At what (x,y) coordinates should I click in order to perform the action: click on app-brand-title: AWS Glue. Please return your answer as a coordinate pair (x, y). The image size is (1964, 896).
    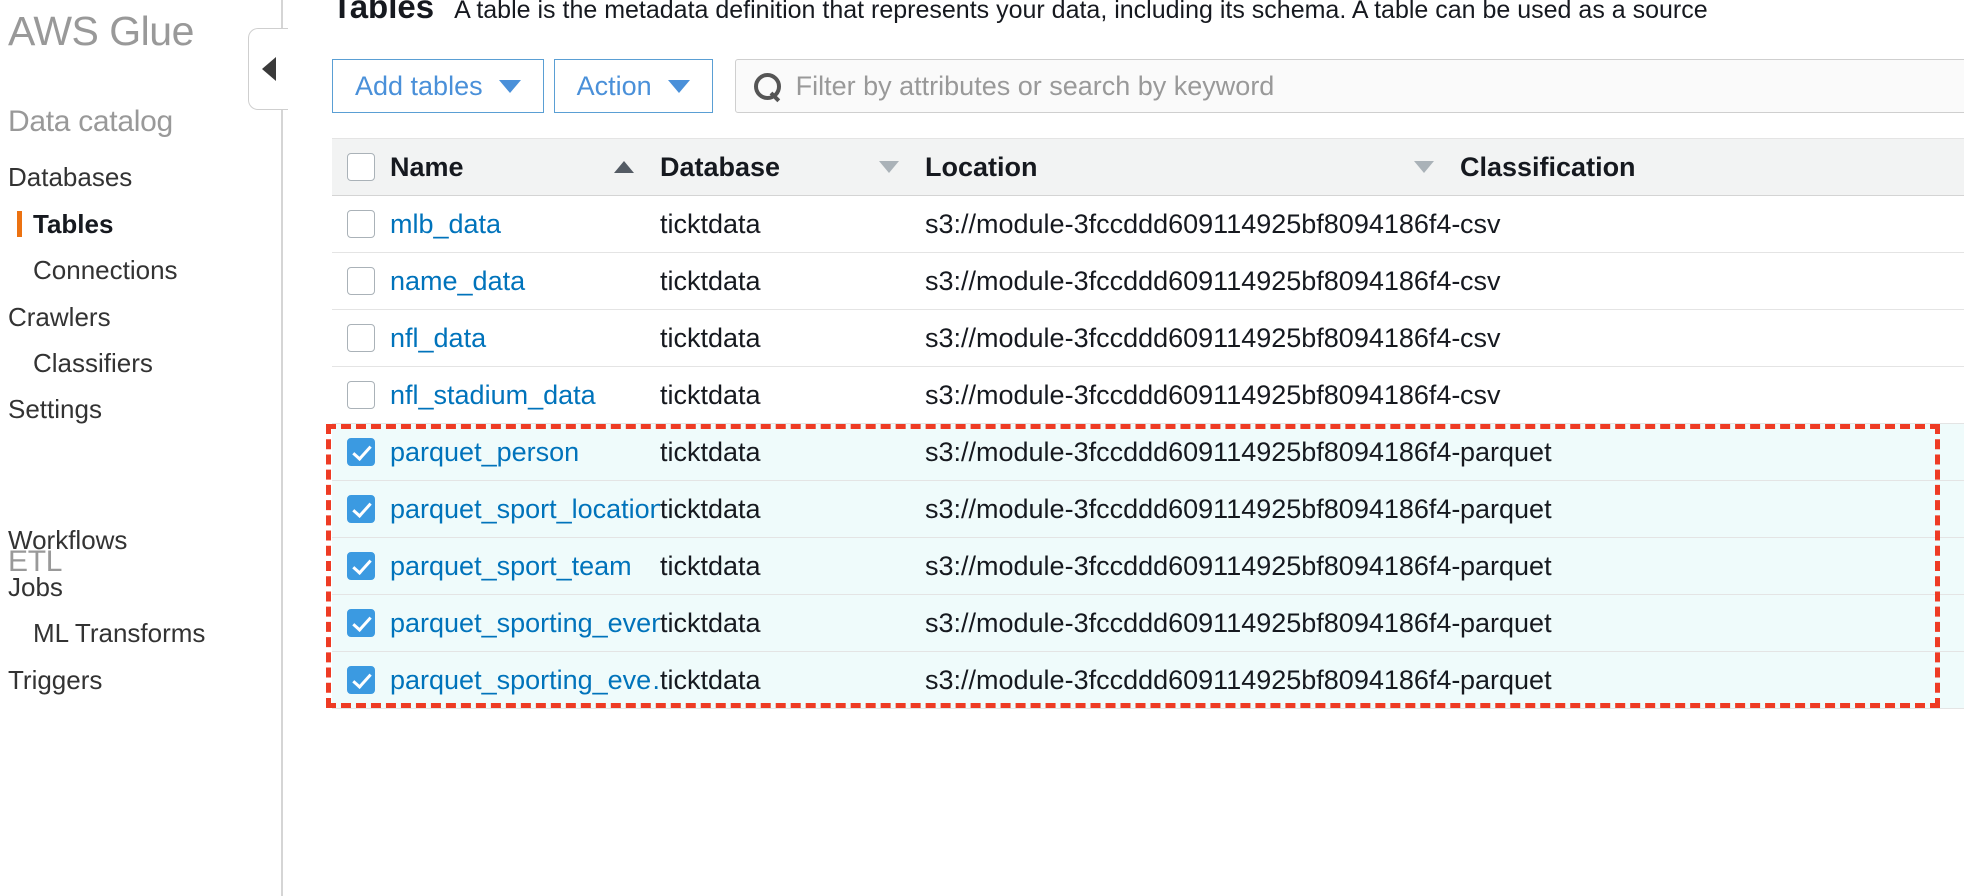
    Looking at the image, I should click on (101, 31).